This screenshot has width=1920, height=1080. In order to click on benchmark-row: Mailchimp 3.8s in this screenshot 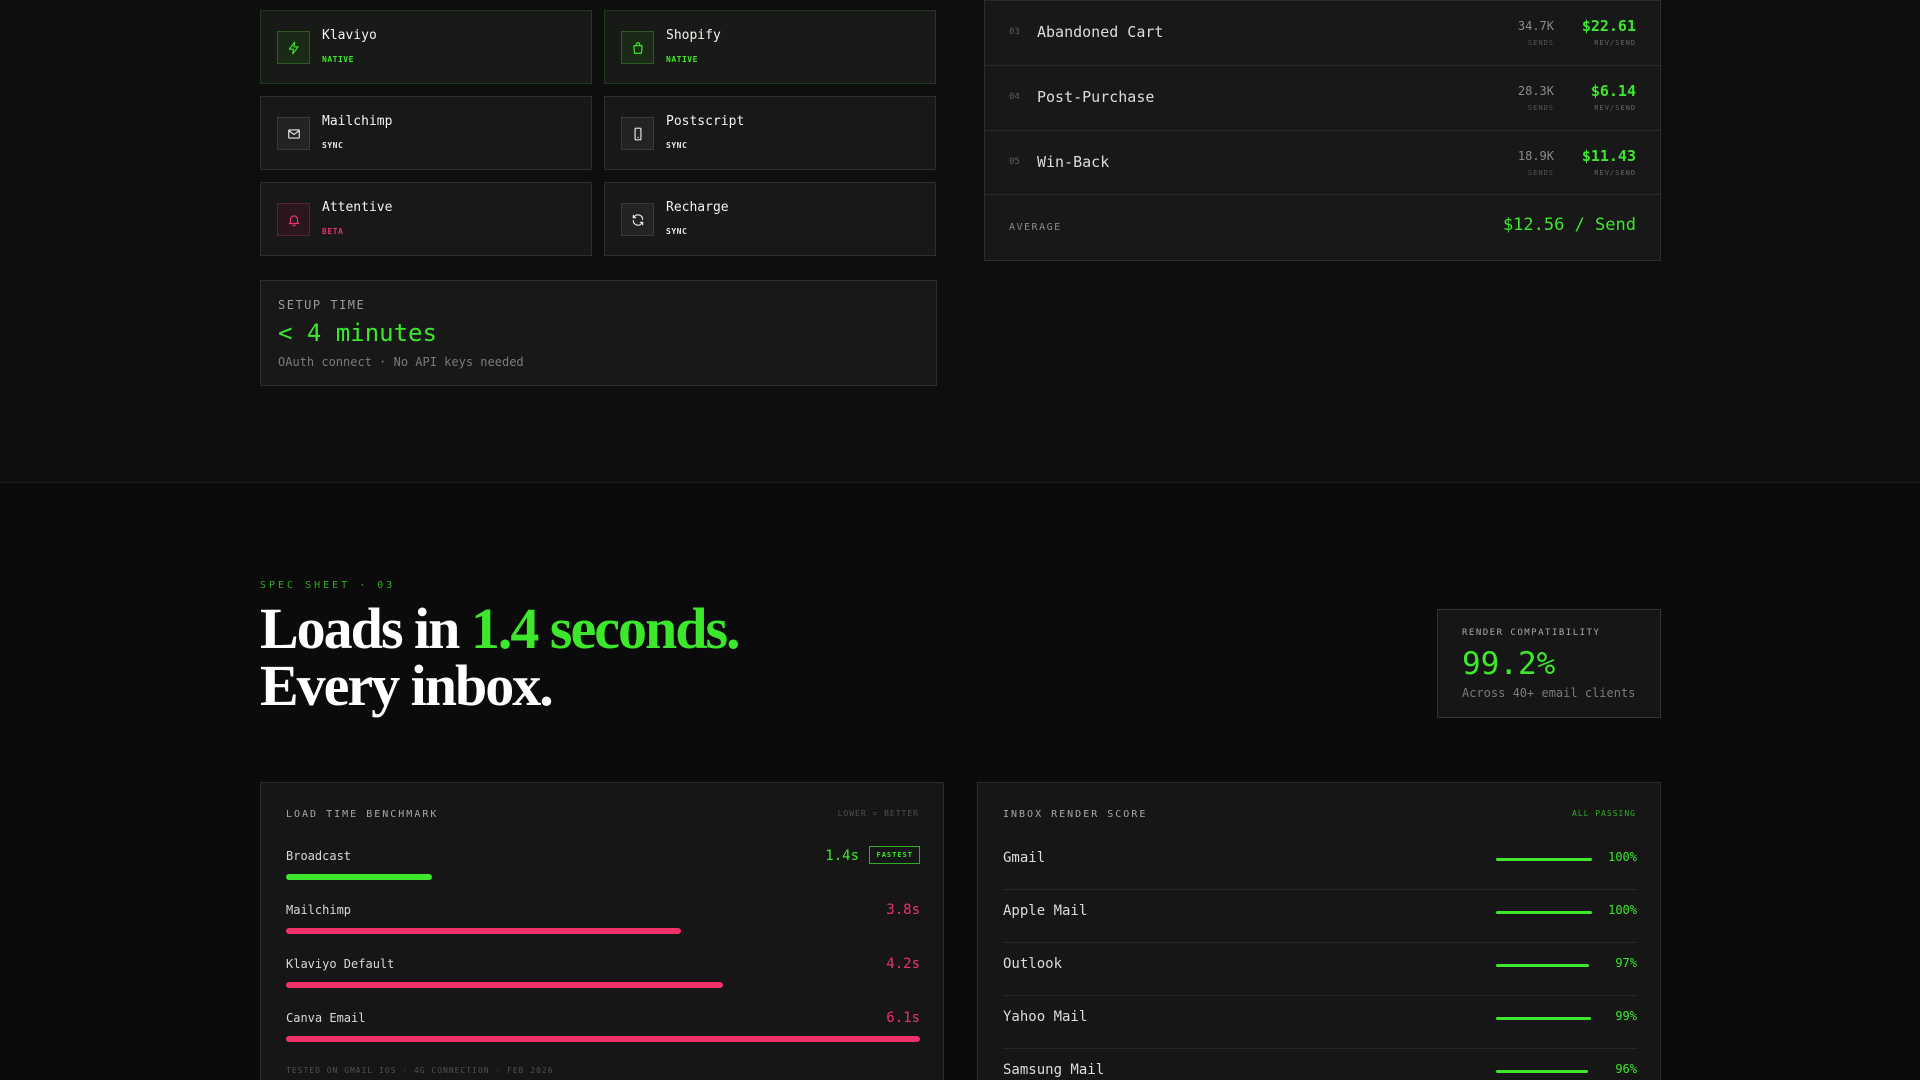, I will do `click(603, 922)`.